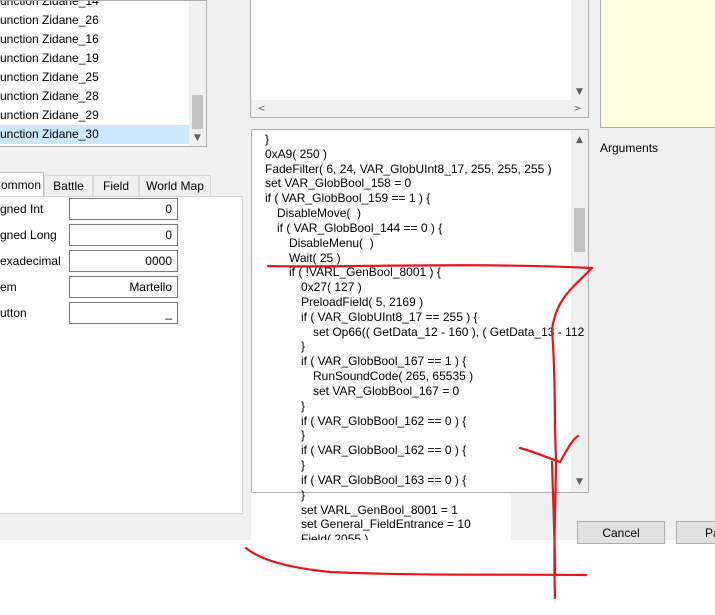 The height and width of the screenshot is (615, 715). I want to click on tab-ommon: ommon, so click(22, 184).